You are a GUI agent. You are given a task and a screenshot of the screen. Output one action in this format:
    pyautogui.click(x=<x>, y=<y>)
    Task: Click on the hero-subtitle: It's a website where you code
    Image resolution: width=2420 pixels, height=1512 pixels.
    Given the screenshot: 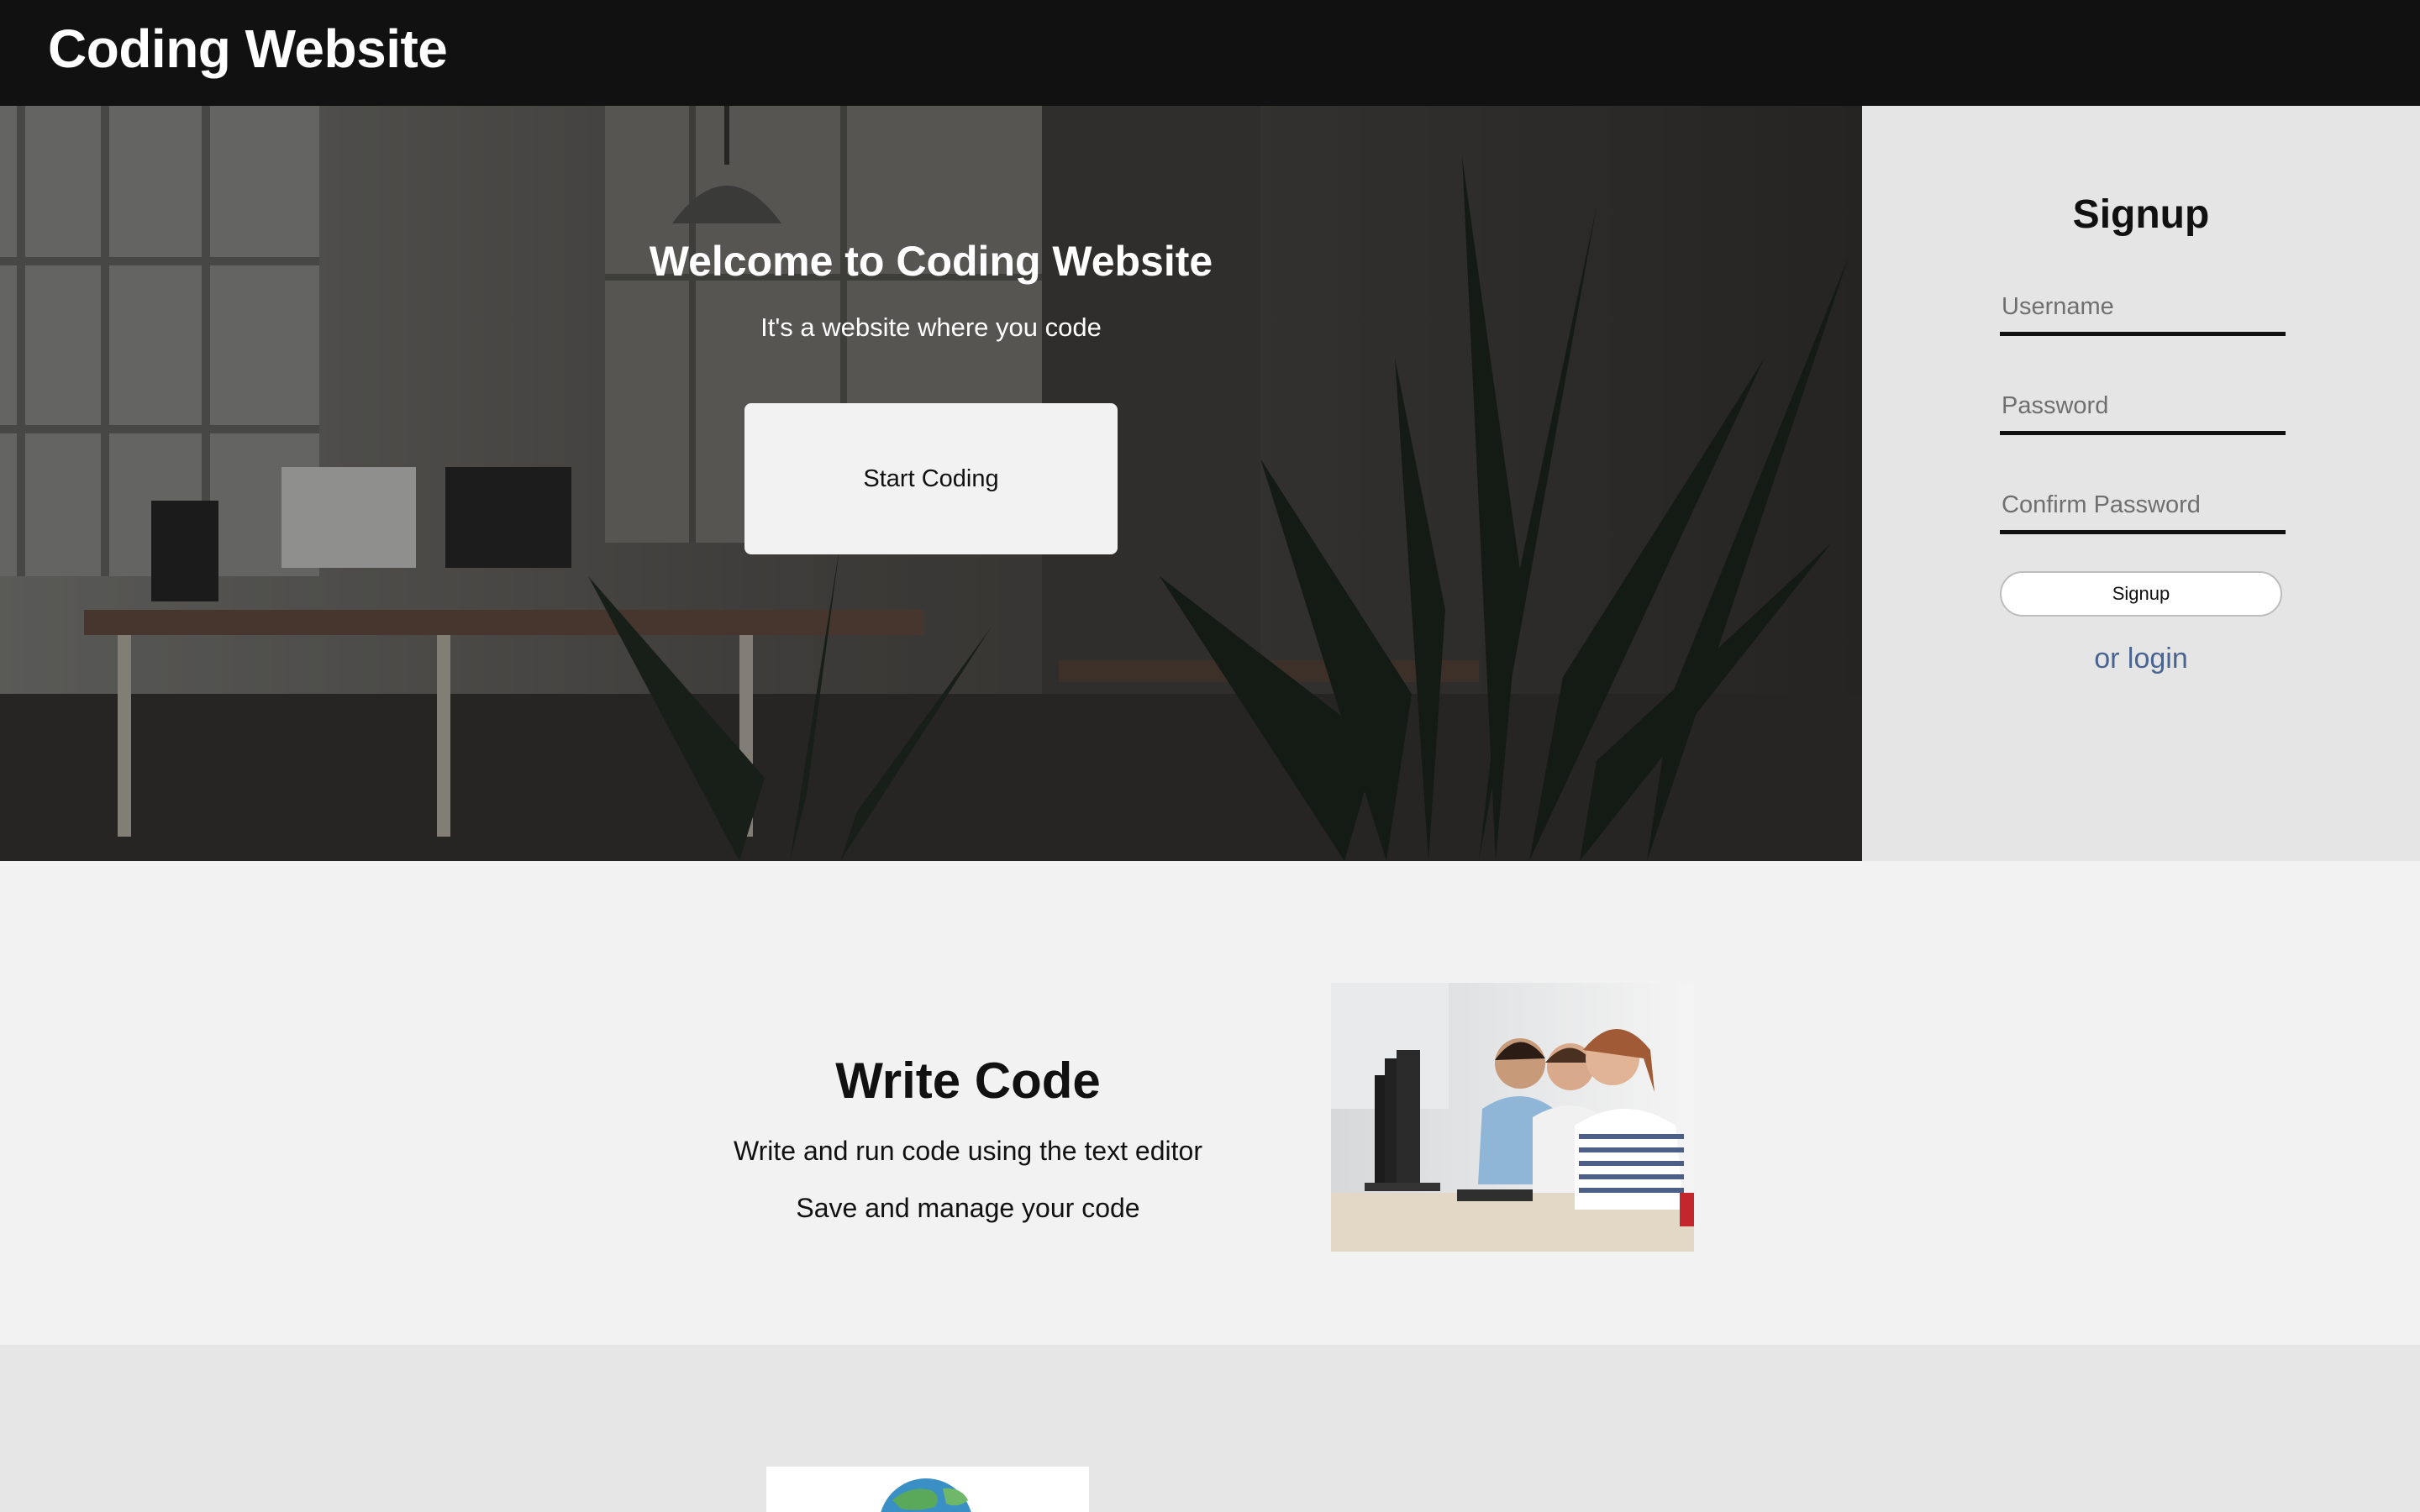 What is the action you would take?
    pyautogui.click(x=931, y=327)
    